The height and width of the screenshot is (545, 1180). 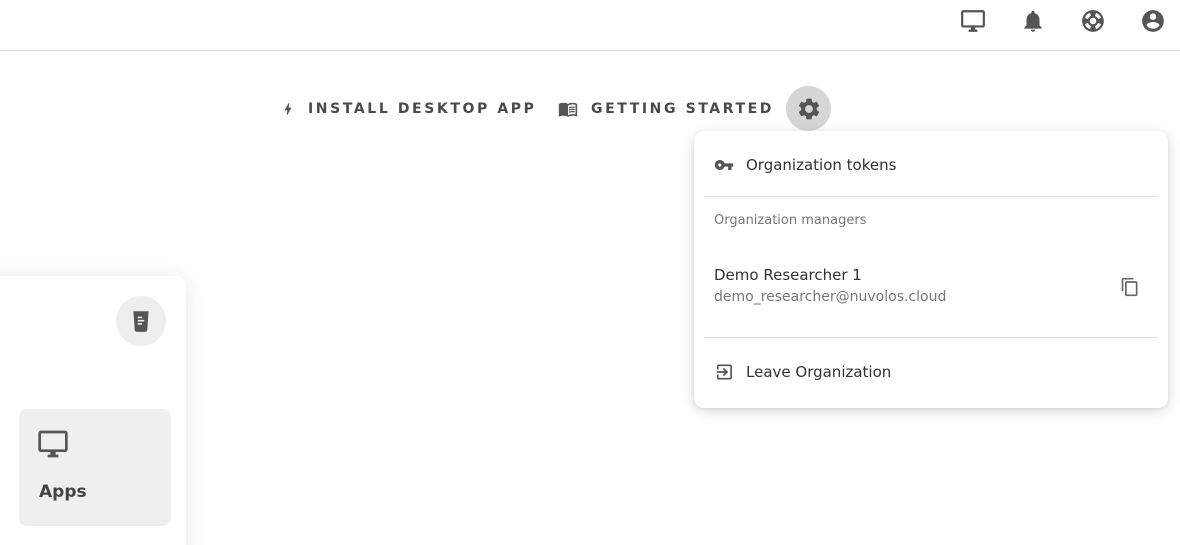 What do you see at coordinates (830, 297) in the screenshot?
I see `manager-email: demo_researcher@nuvolos.cloud` at bounding box center [830, 297].